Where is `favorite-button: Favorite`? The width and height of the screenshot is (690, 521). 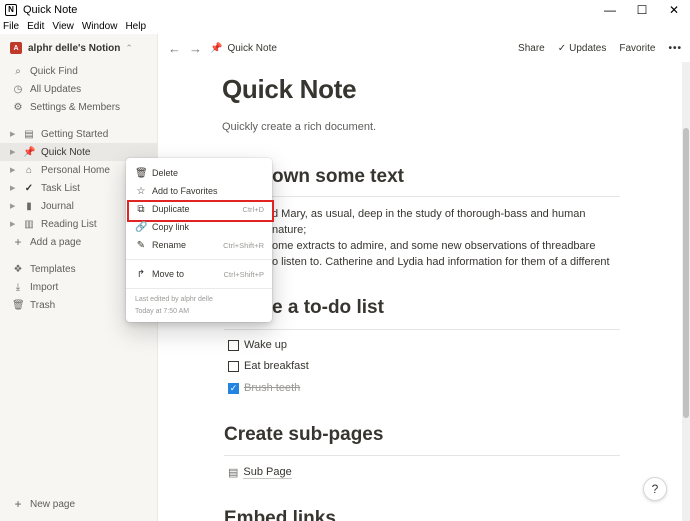 favorite-button: Favorite is located at coordinates (637, 48).